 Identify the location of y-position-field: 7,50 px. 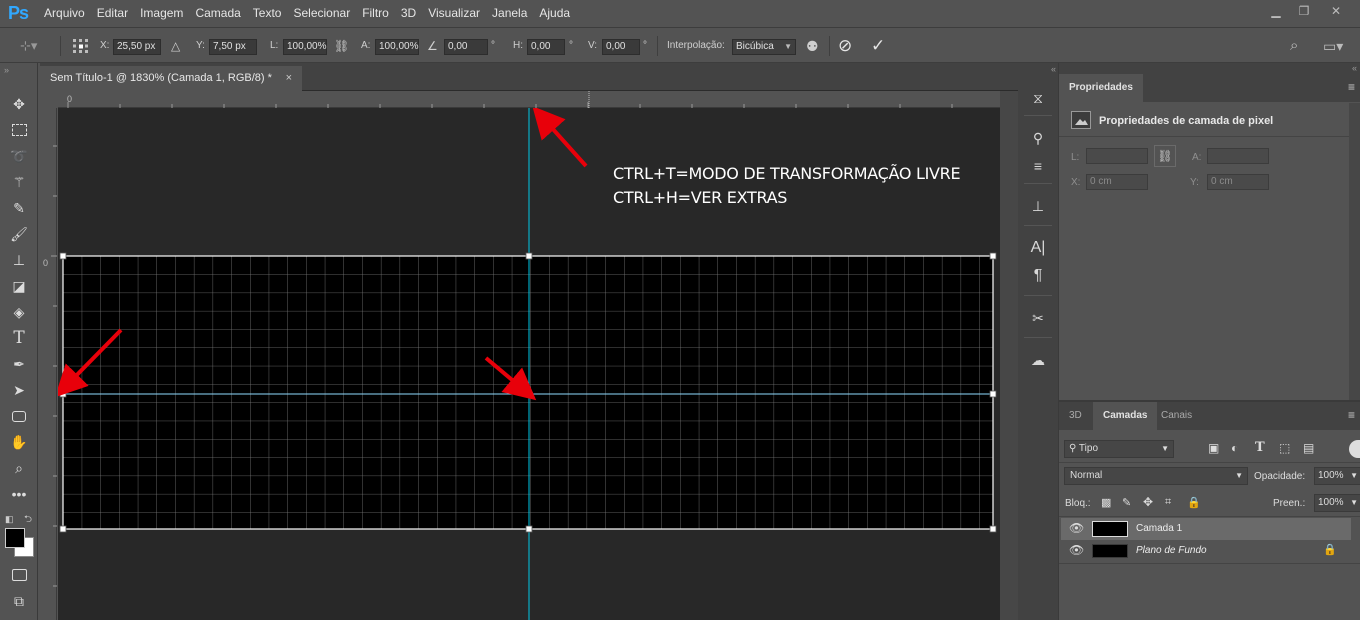
(233, 47).